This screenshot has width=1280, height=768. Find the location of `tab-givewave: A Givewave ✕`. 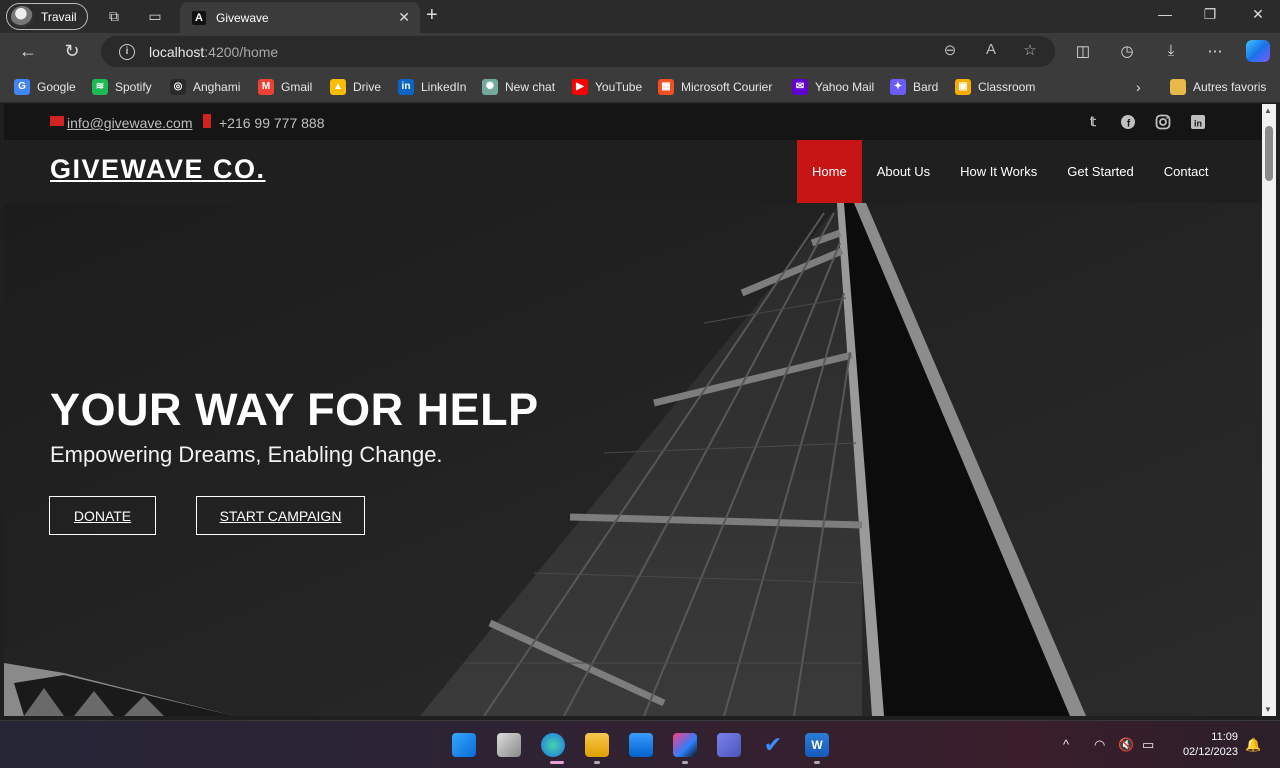

tab-givewave: A Givewave ✕ is located at coordinates (300, 17).